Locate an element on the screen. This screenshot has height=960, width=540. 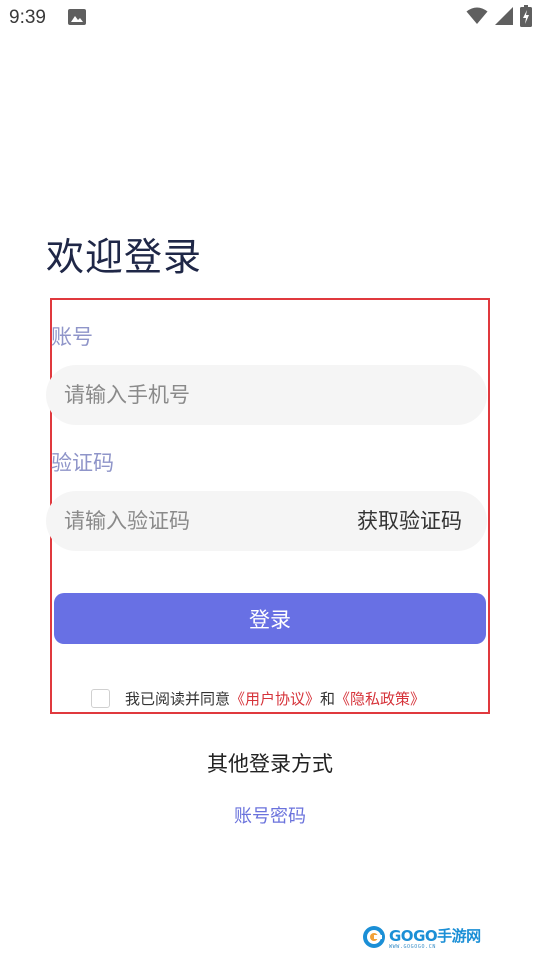
agreement-conjunction: 和 is located at coordinates (328, 698).